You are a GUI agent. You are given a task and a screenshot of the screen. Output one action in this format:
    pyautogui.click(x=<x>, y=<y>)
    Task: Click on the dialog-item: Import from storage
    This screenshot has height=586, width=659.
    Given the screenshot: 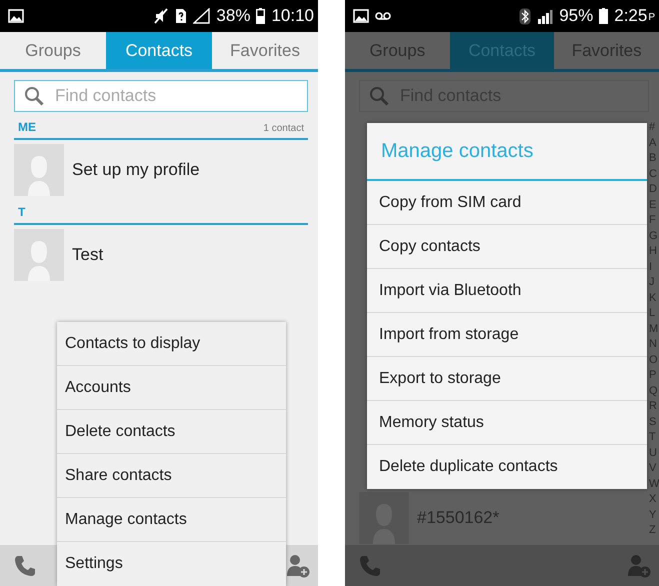 What is the action you would take?
    pyautogui.click(x=507, y=335)
    